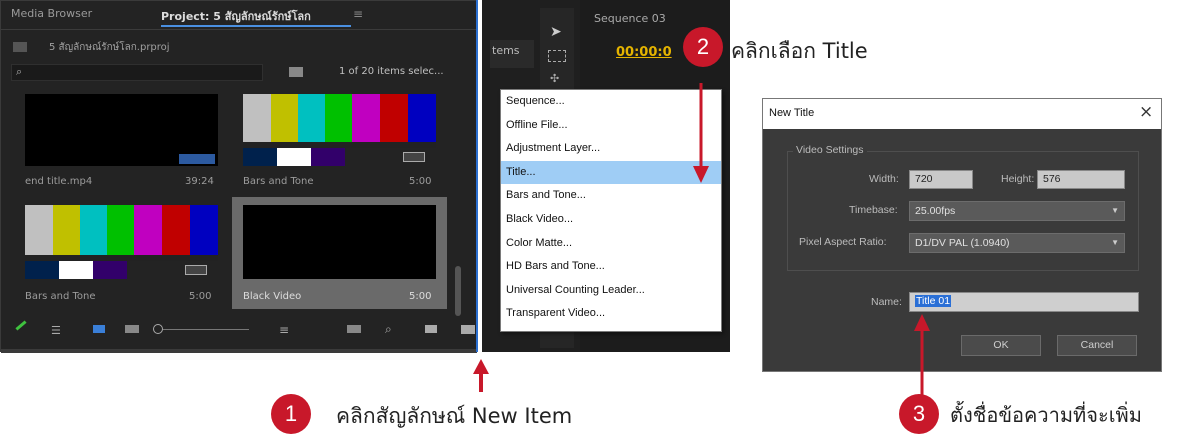 This screenshot has height=437, width=1179. Describe the element at coordinates (1046, 415) in the screenshot. I see `step-3-text: ตั้งชื่อข้อความที่จะเพิ่ม` at that location.